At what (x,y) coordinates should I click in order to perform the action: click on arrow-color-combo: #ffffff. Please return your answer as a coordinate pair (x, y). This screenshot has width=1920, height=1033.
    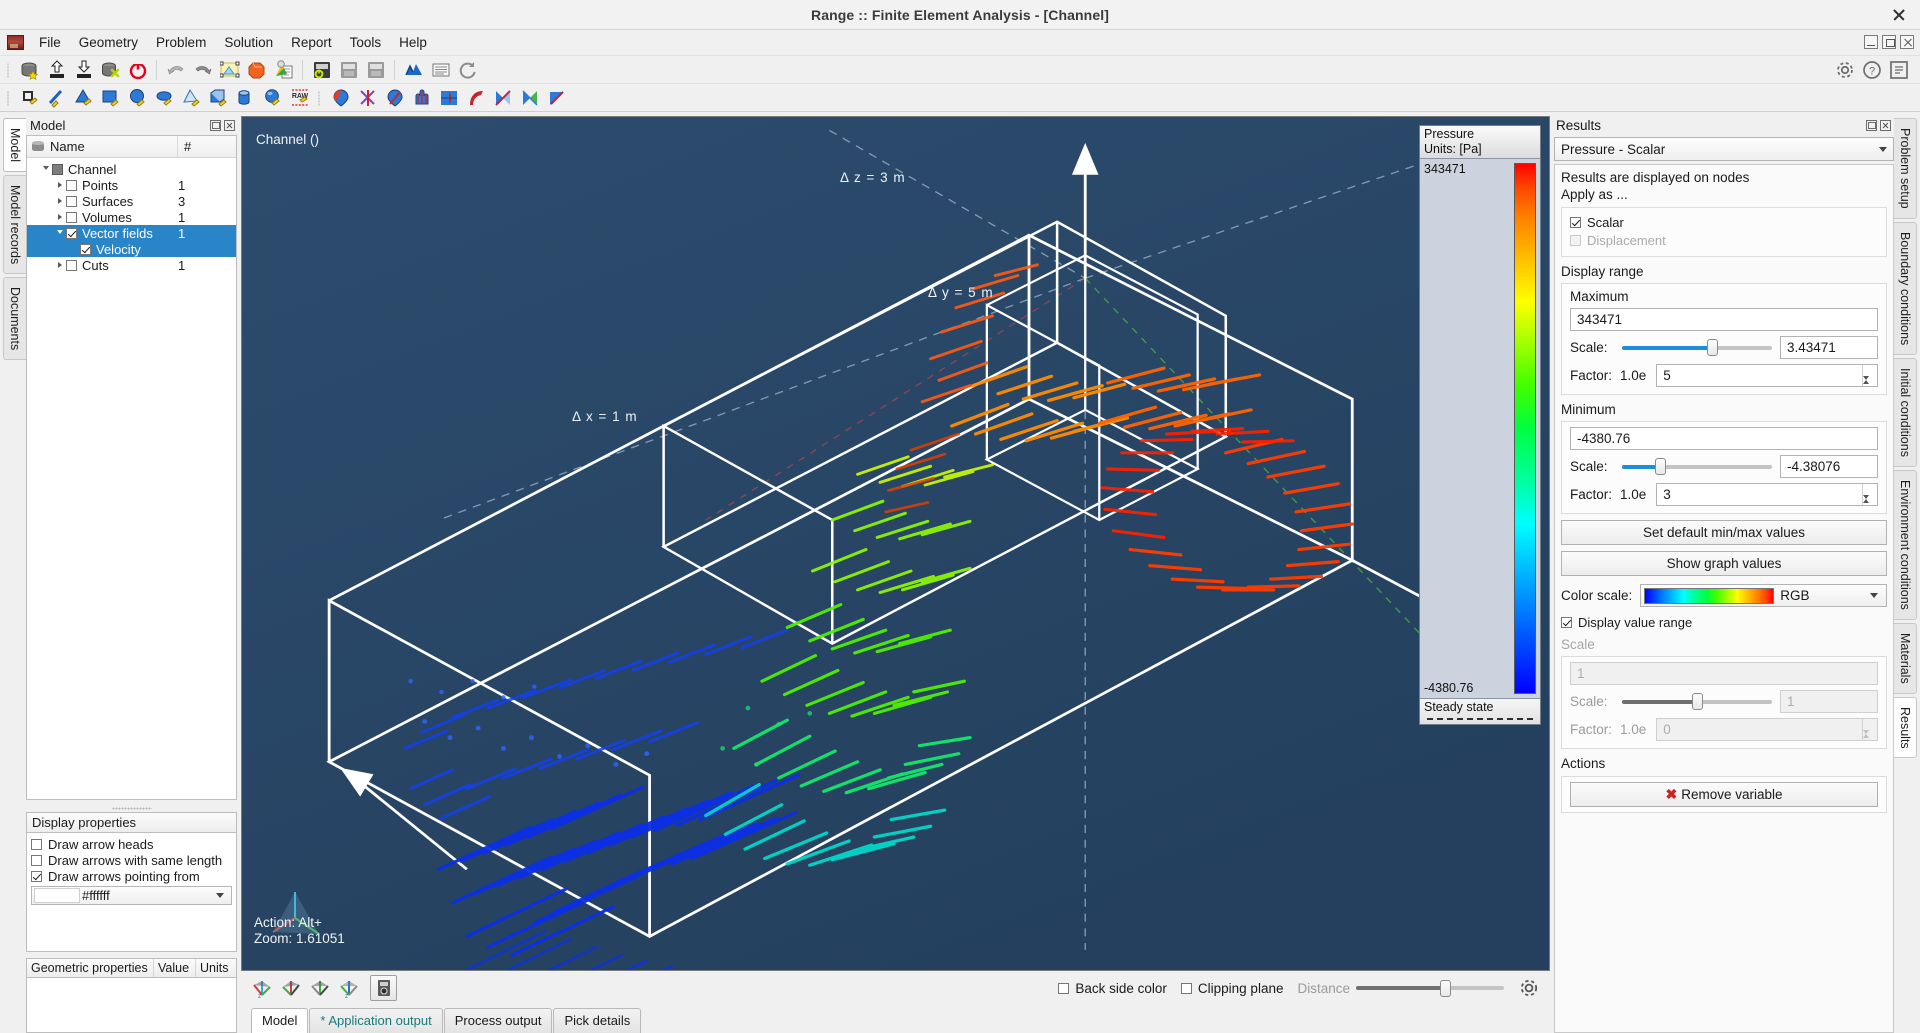
    Looking at the image, I should click on (131, 895).